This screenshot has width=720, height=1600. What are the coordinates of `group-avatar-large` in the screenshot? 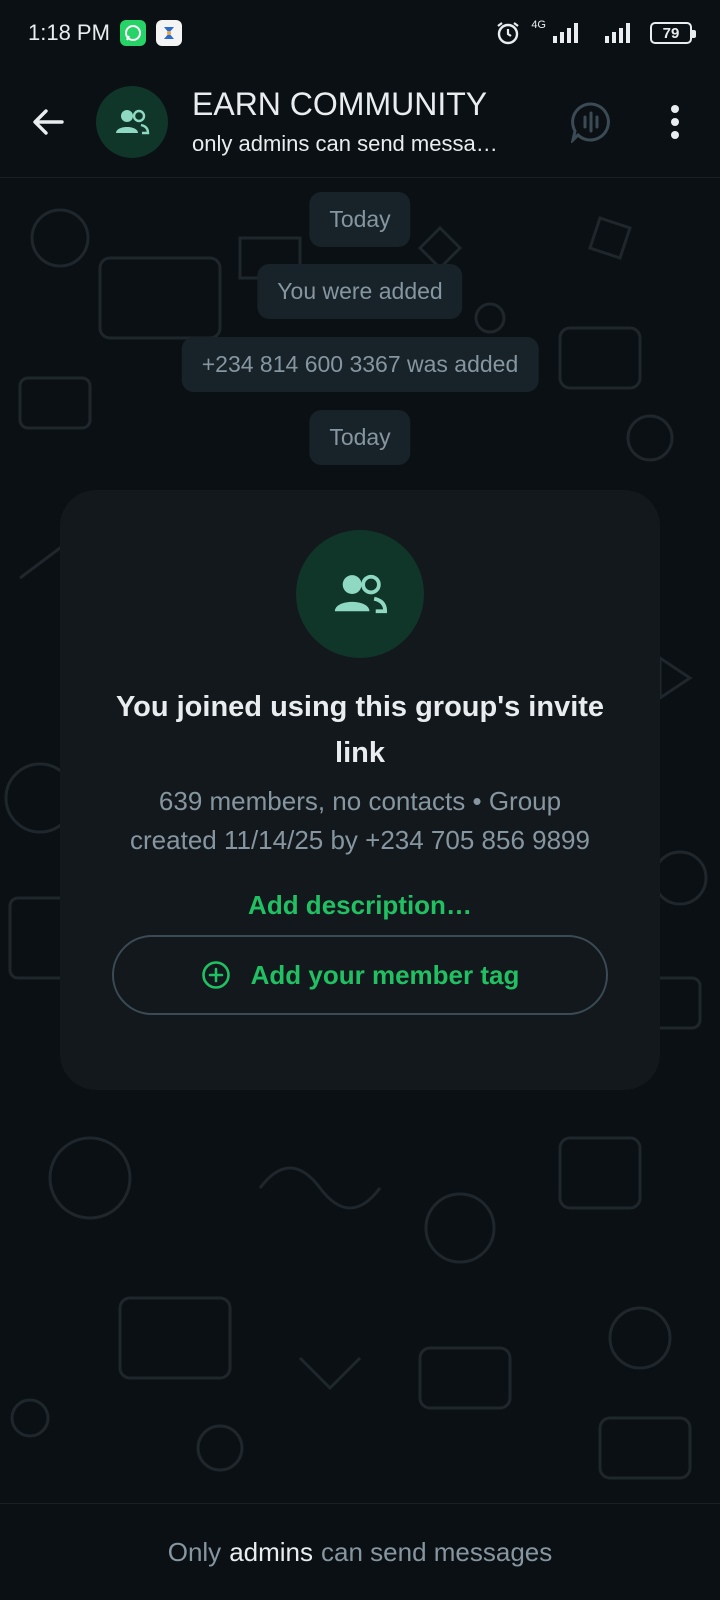 It's located at (360, 594).